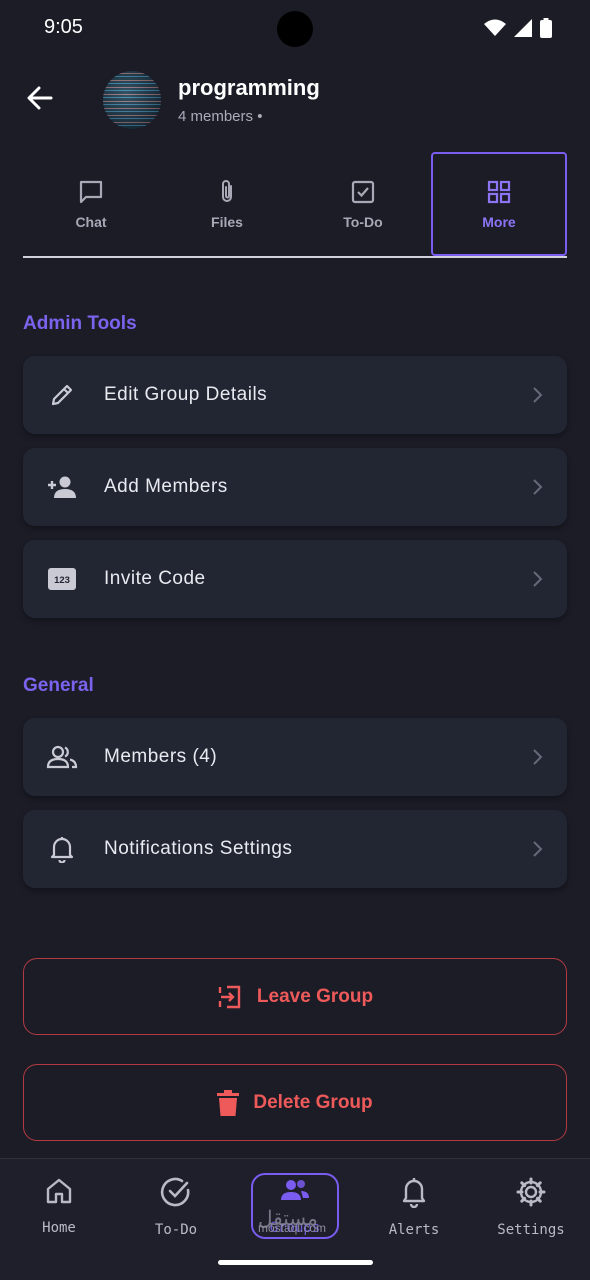 This screenshot has height=1280, width=590. Describe the element at coordinates (292, 1228) in the screenshot. I see `watermark-latin: mostaql.com` at that location.